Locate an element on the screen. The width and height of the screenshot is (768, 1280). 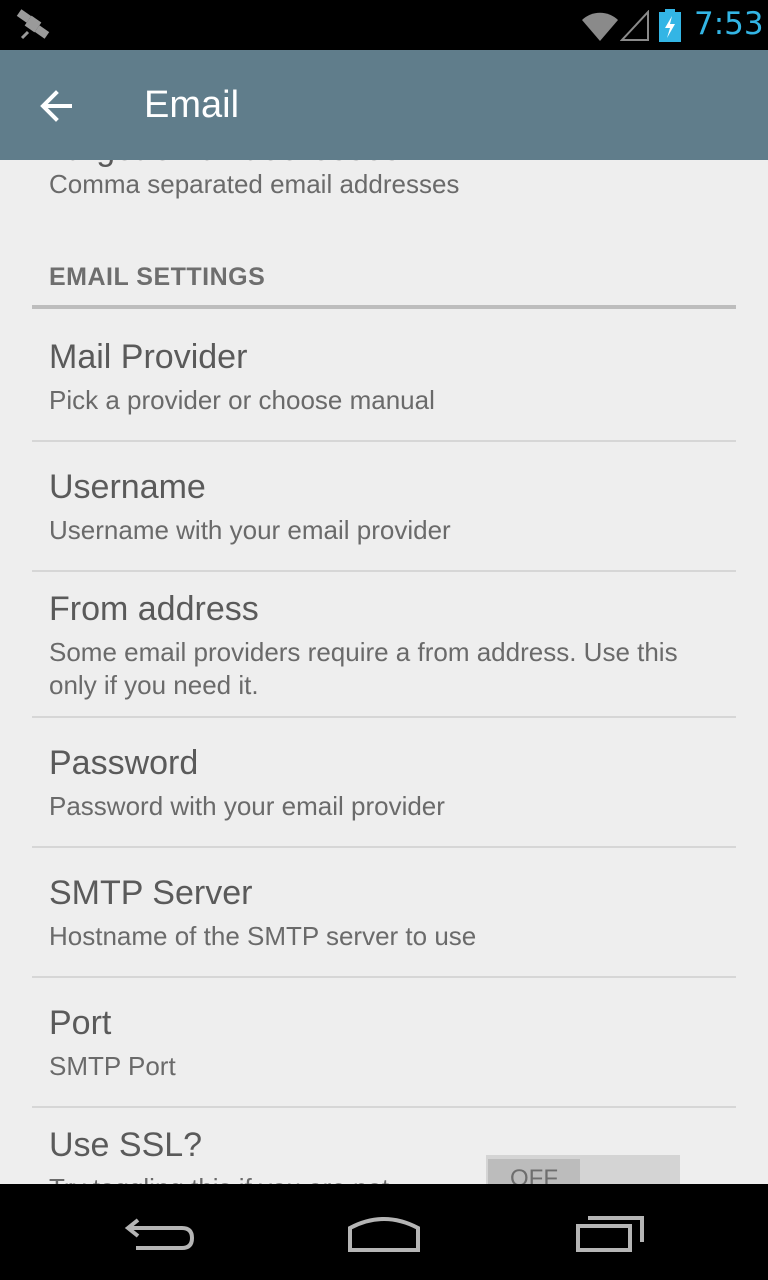
pref-summary: SMTP Port is located at coordinates (112, 1066).